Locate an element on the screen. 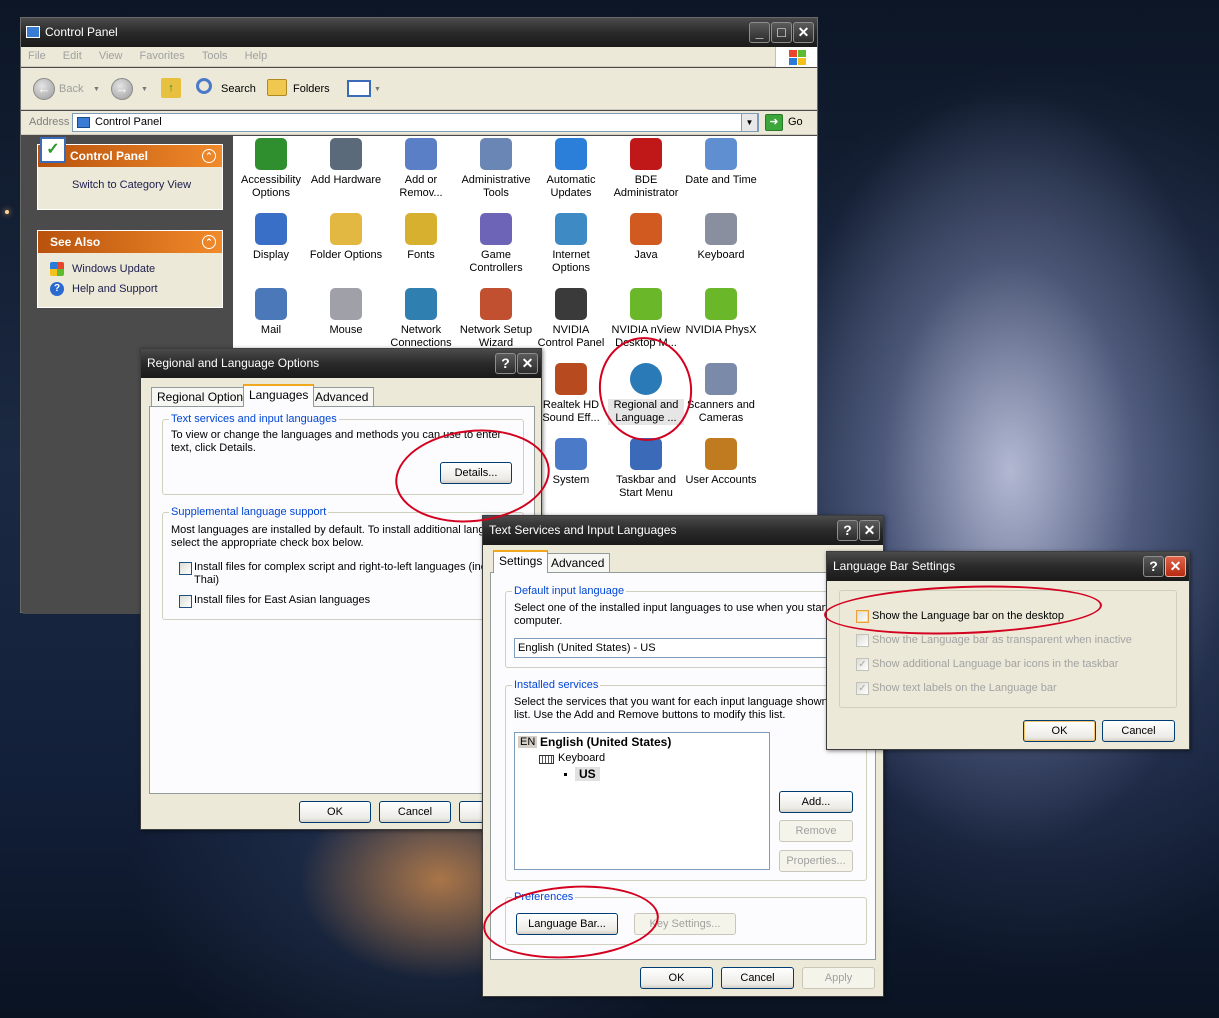 Image resolution: width=1219 pixels, height=1018 pixels. menu-edit: Edit is located at coordinates (72, 54).